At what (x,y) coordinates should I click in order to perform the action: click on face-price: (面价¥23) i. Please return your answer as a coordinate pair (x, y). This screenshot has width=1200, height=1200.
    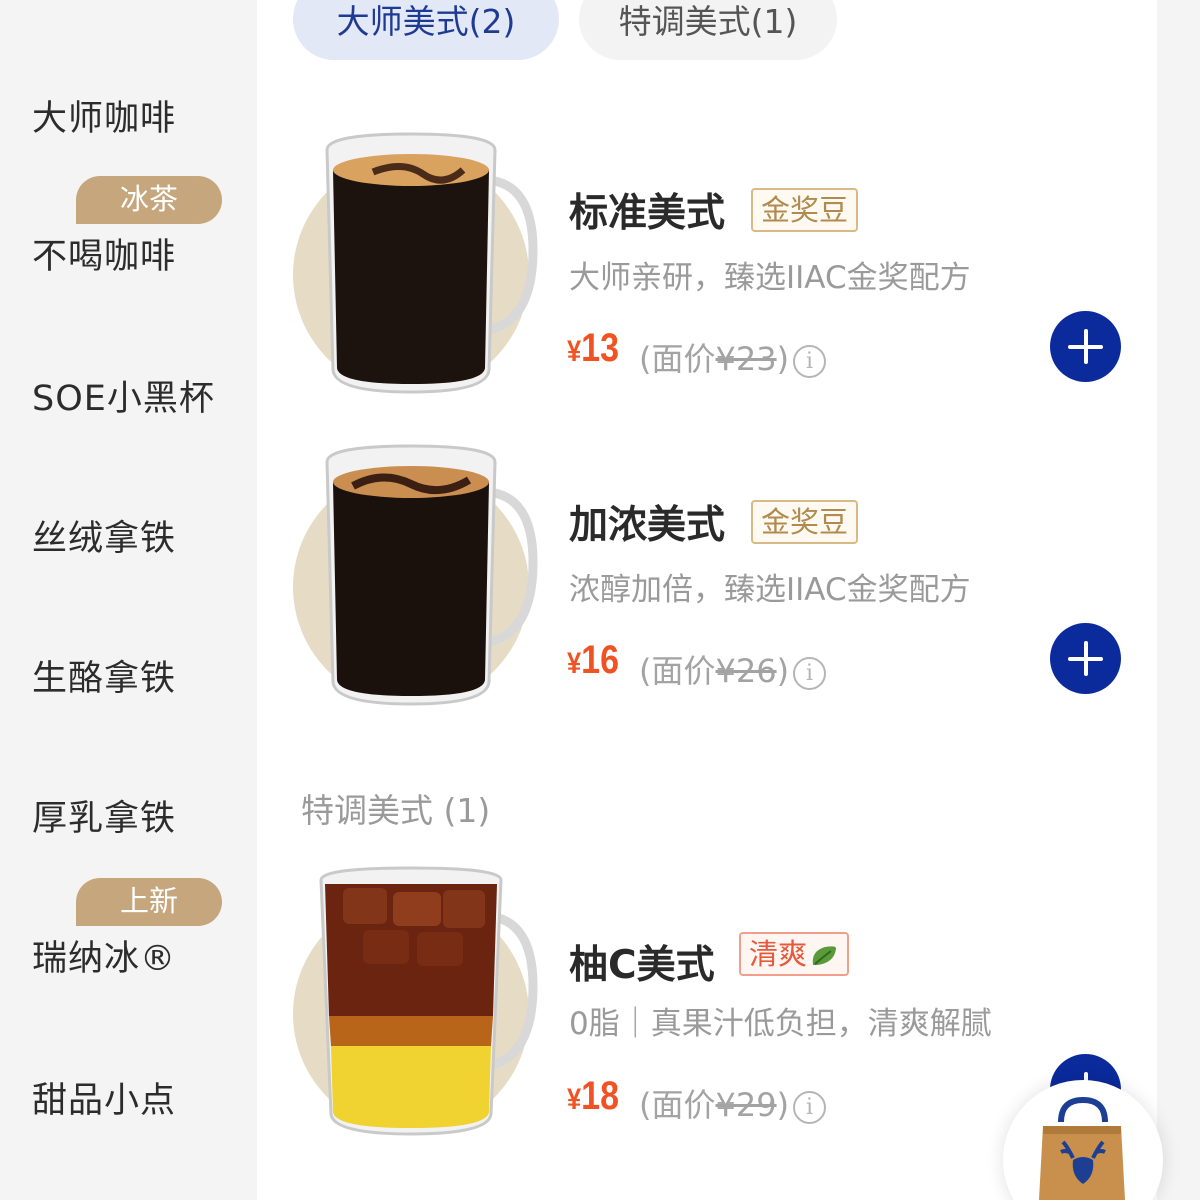
    Looking at the image, I should click on (733, 357).